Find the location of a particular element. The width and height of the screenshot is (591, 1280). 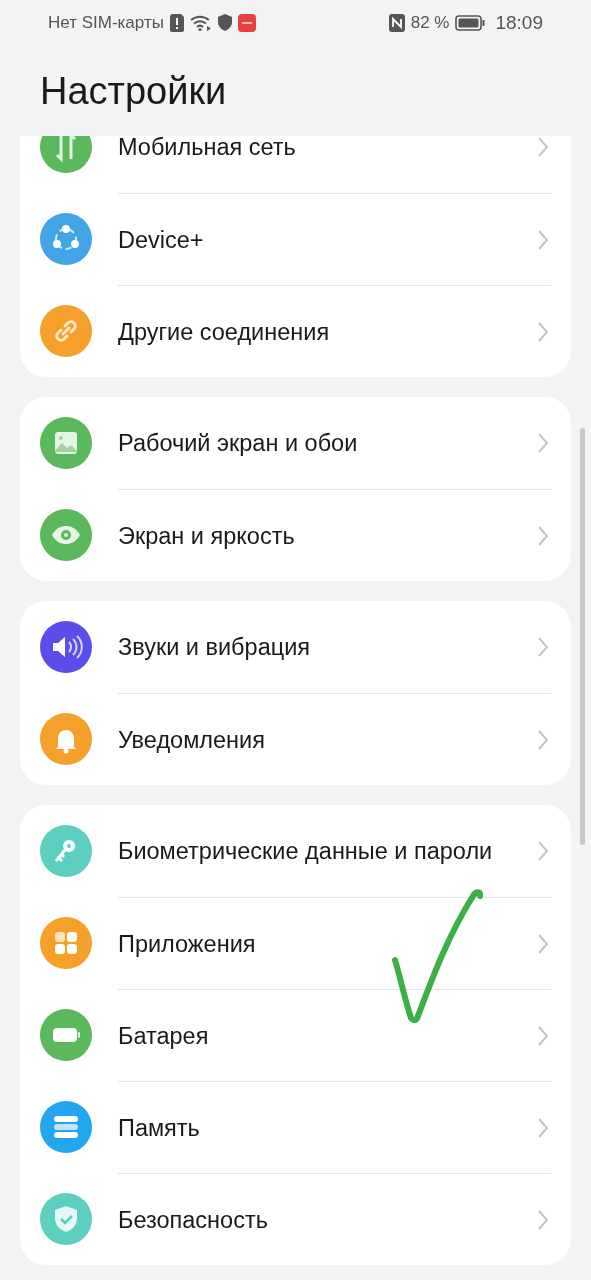

speaker-icon is located at coordinates (66, 647).